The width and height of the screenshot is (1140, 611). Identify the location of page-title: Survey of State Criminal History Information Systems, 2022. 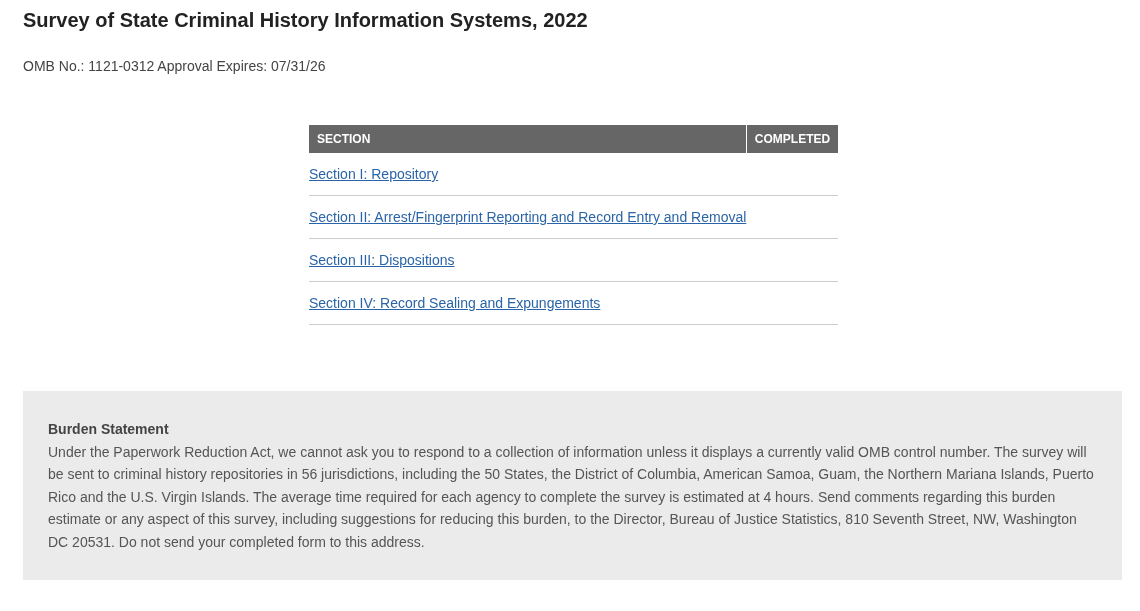
(306, 20).